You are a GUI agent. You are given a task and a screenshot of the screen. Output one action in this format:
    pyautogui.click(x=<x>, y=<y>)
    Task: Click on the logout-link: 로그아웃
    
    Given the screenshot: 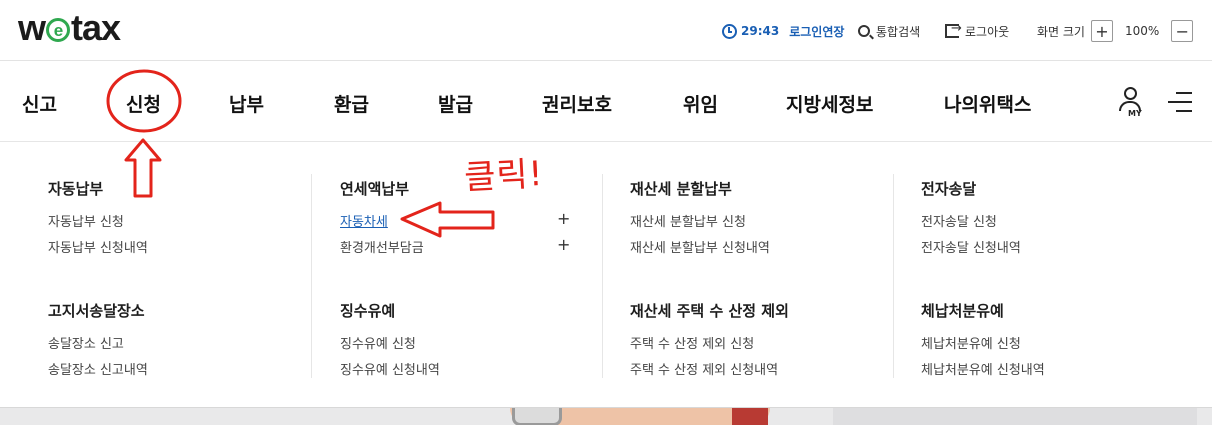 What is the action you would take?
    pyautogui.click(x=977, y=31)
    